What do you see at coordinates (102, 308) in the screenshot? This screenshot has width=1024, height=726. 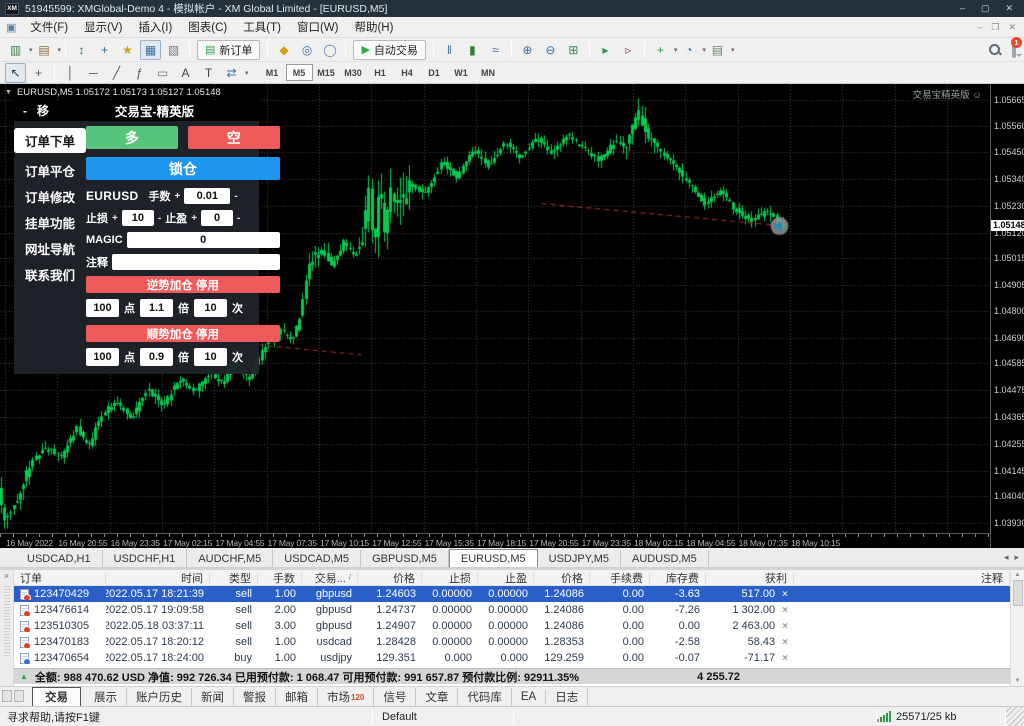 I see `counter-trend-points-input` at bounding box center [102, 308].